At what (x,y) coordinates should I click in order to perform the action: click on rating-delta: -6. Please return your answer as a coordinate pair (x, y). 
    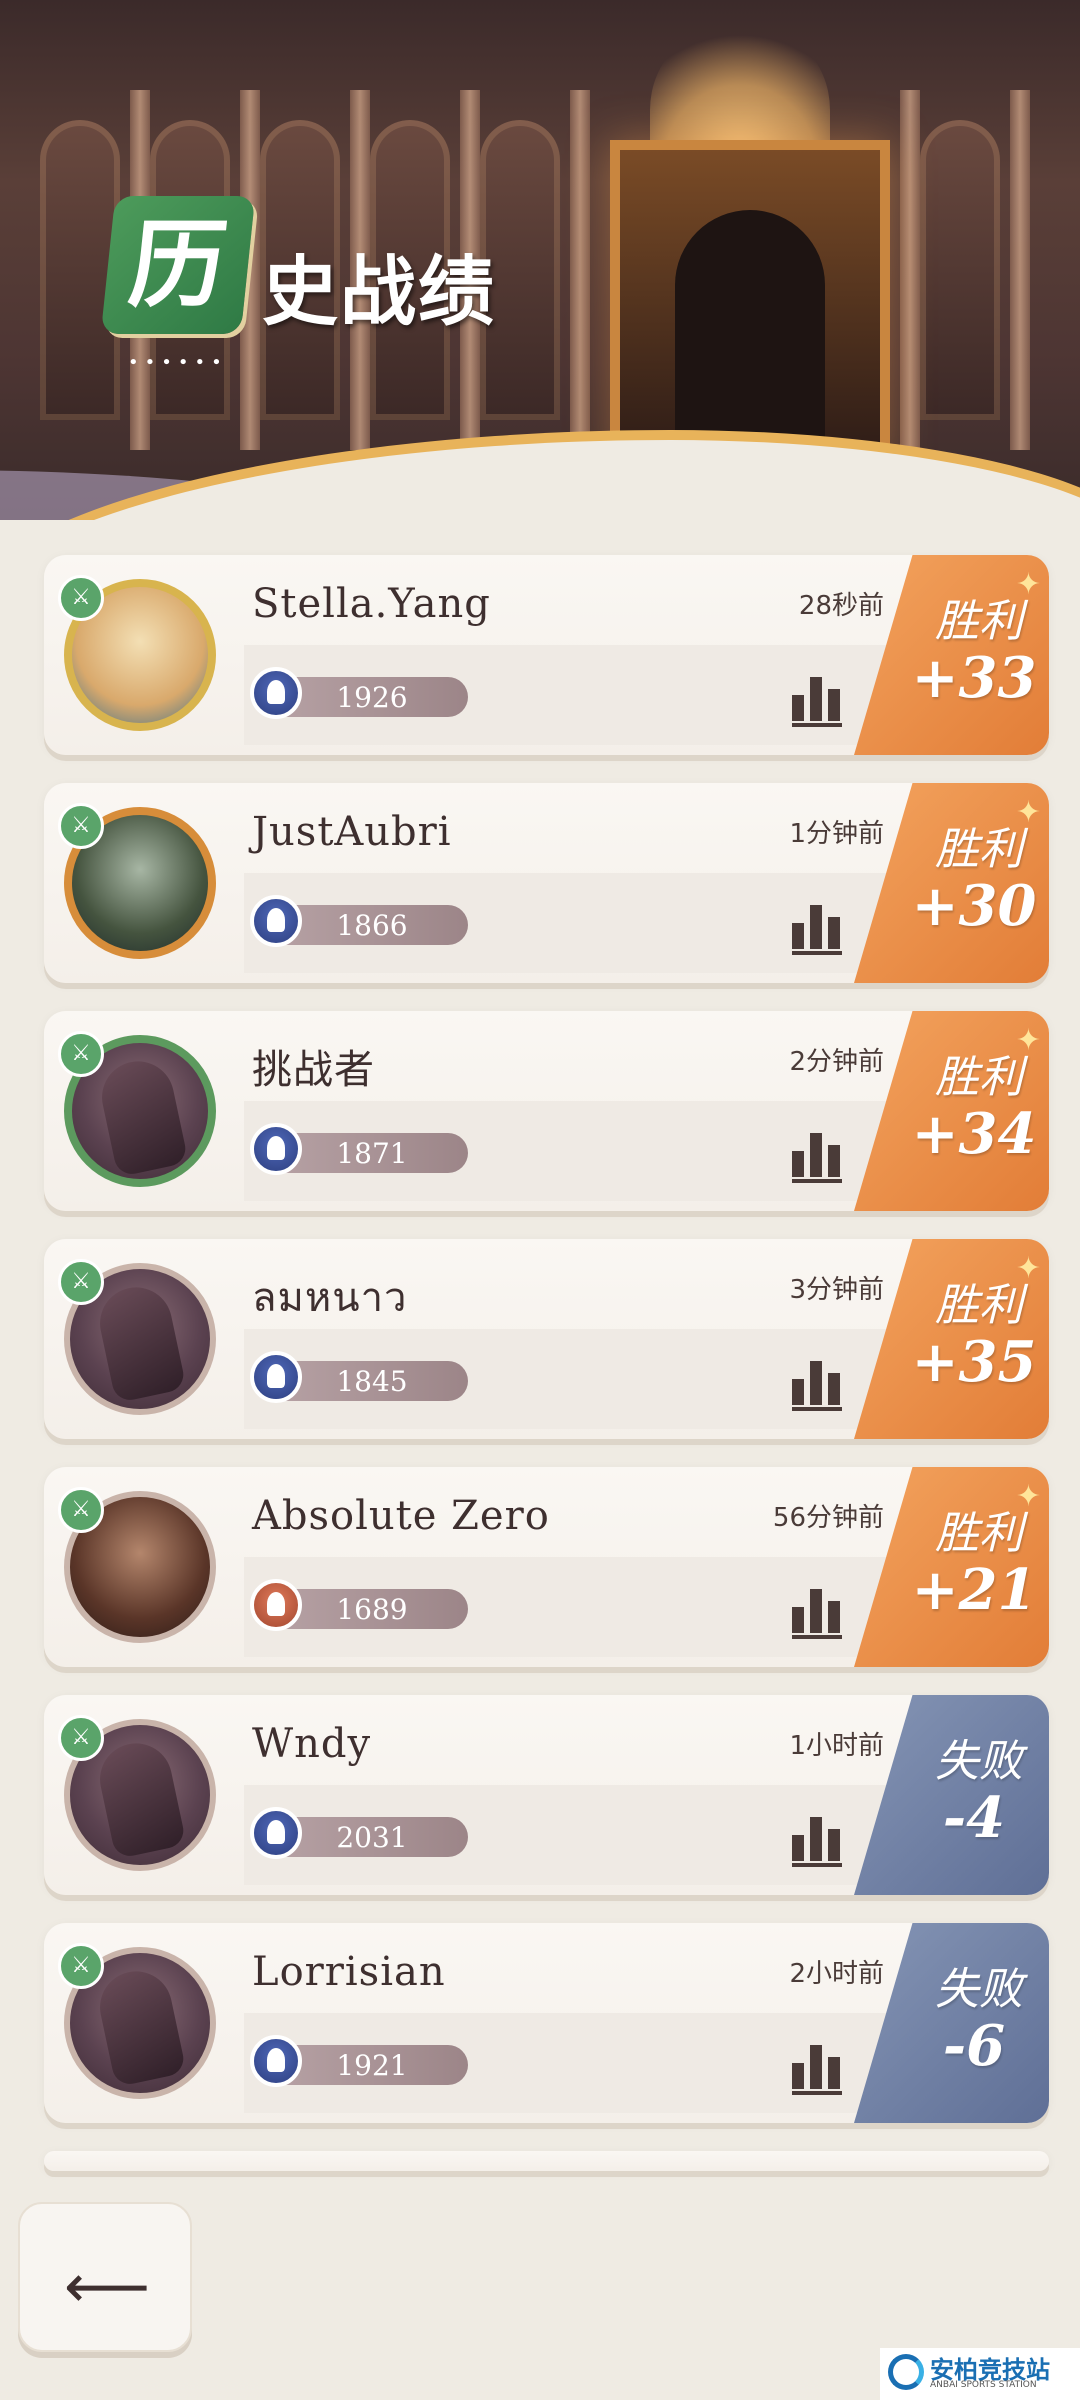
    Looking at the image, I should click on (974, 2046).